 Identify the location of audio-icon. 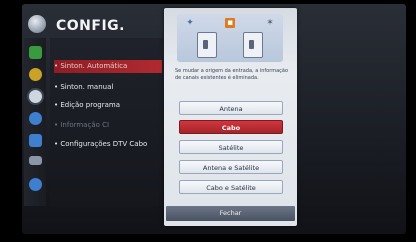
(35, 74).